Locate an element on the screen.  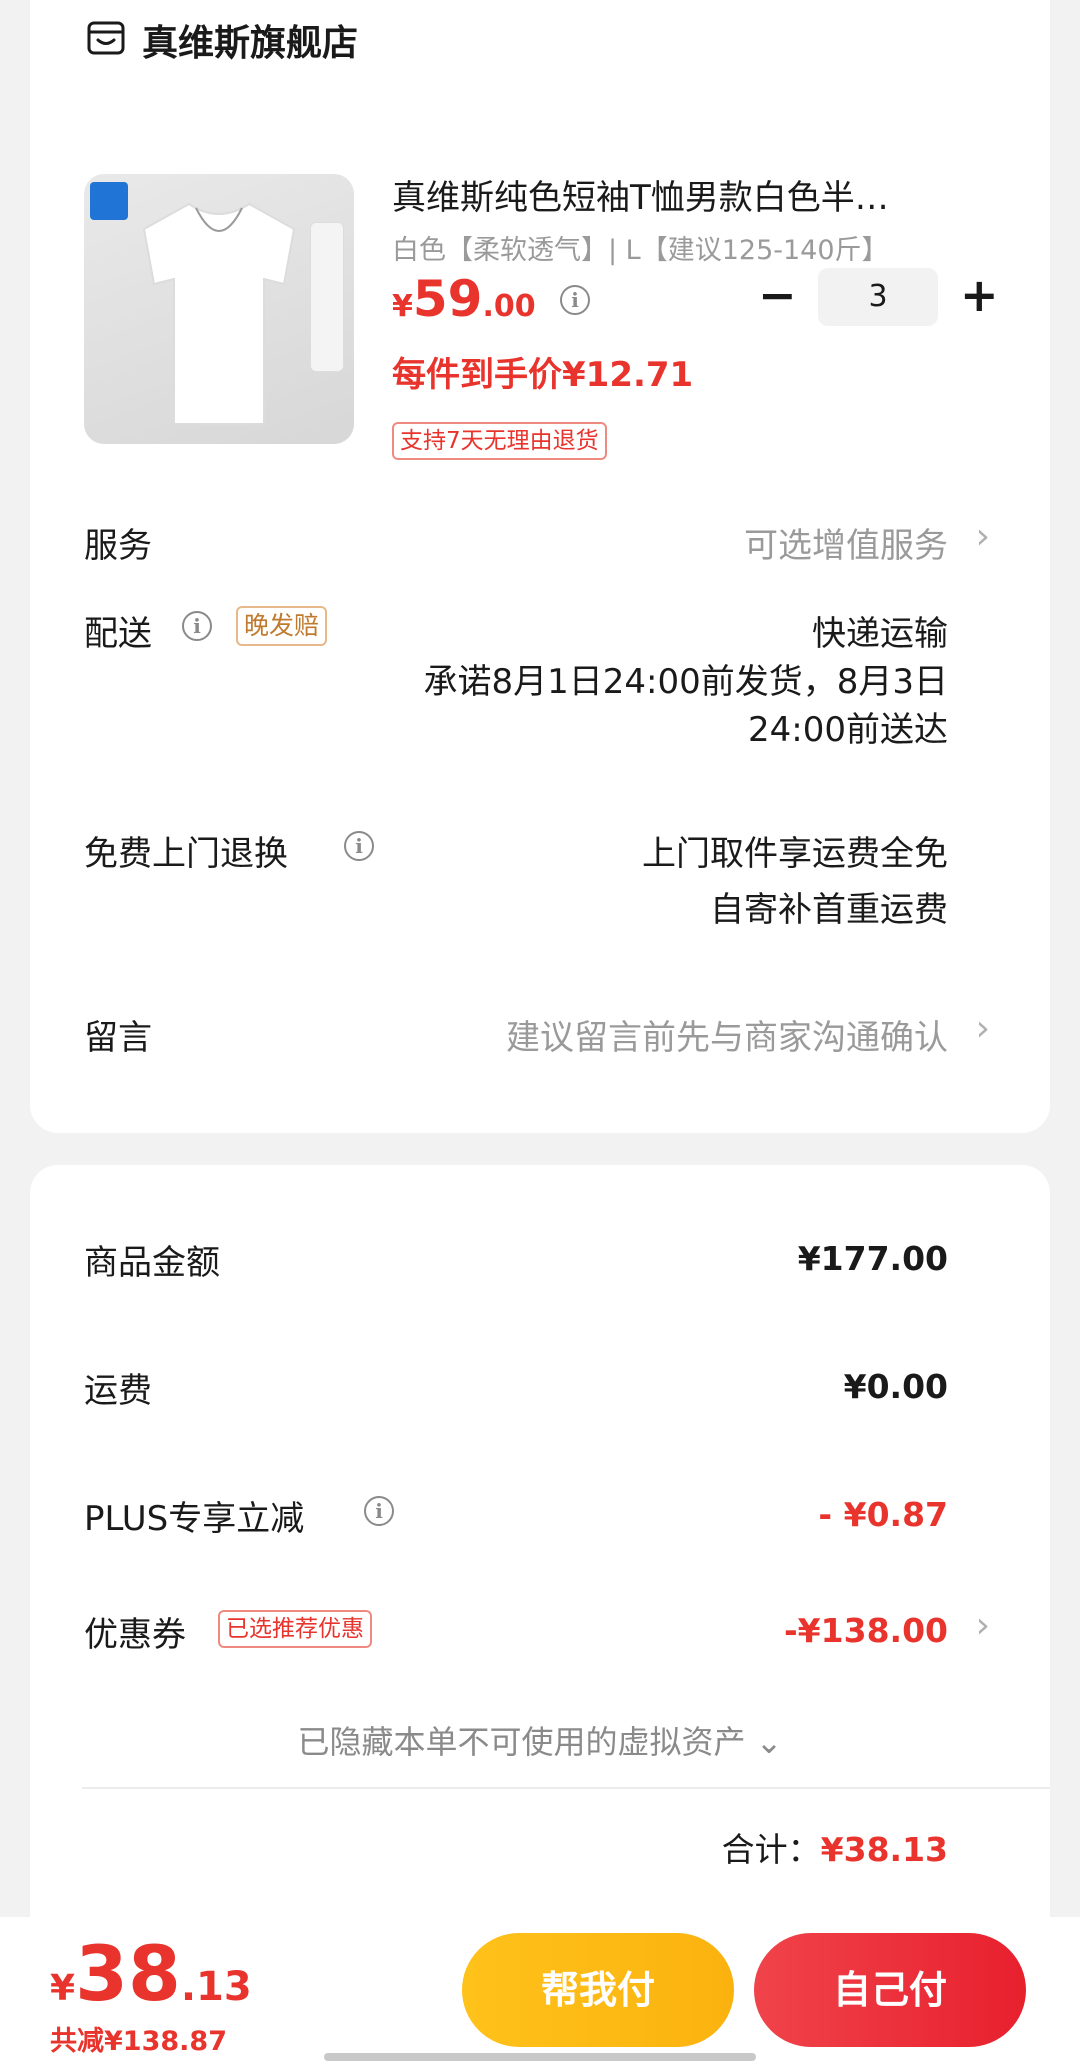
service-chevron-icon: › is located at coordinates (983, 536).